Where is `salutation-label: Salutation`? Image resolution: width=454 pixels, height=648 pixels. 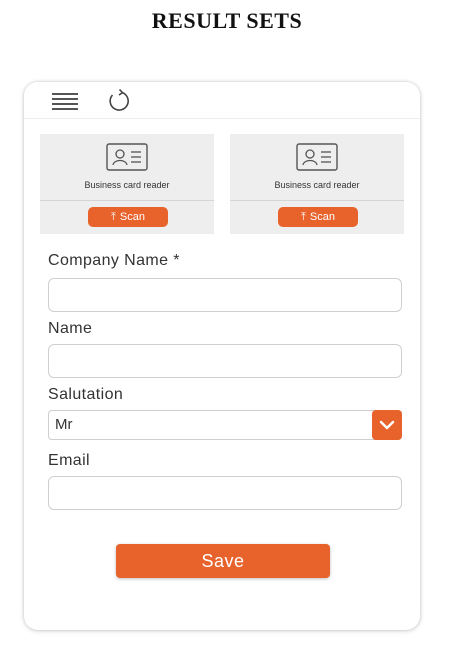 salutation-label: Salutation is located at coordinates (86, 394).